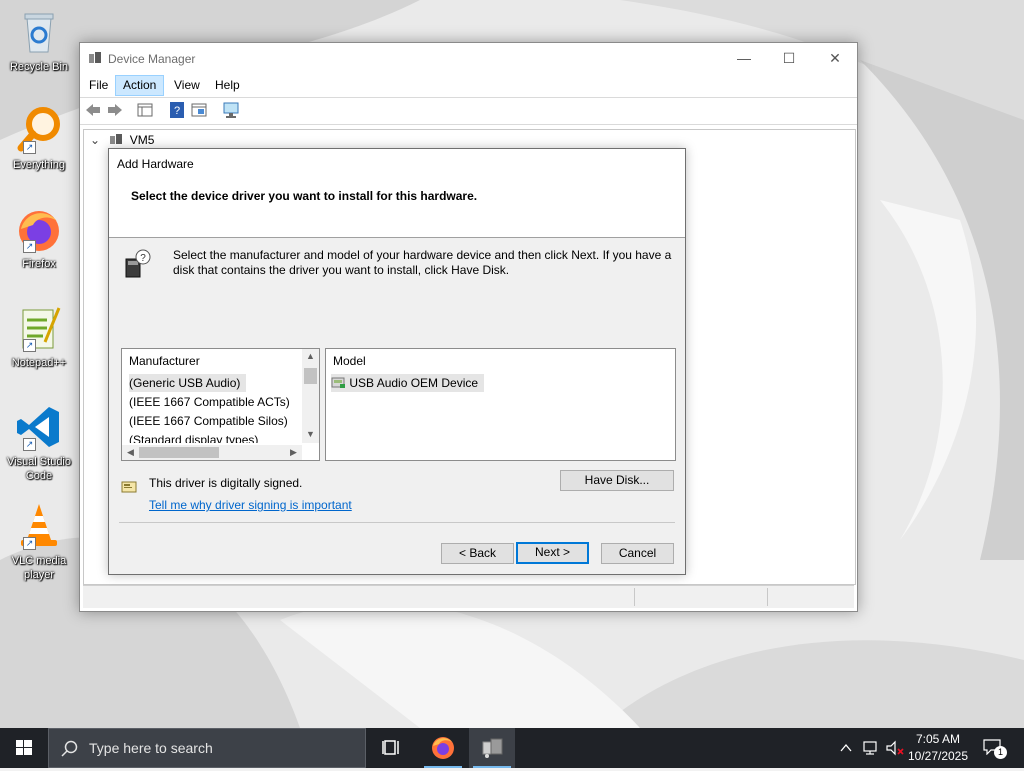 The image size is (1024, 771). I want to click on notification-center-button: 1, so click(998, 748).